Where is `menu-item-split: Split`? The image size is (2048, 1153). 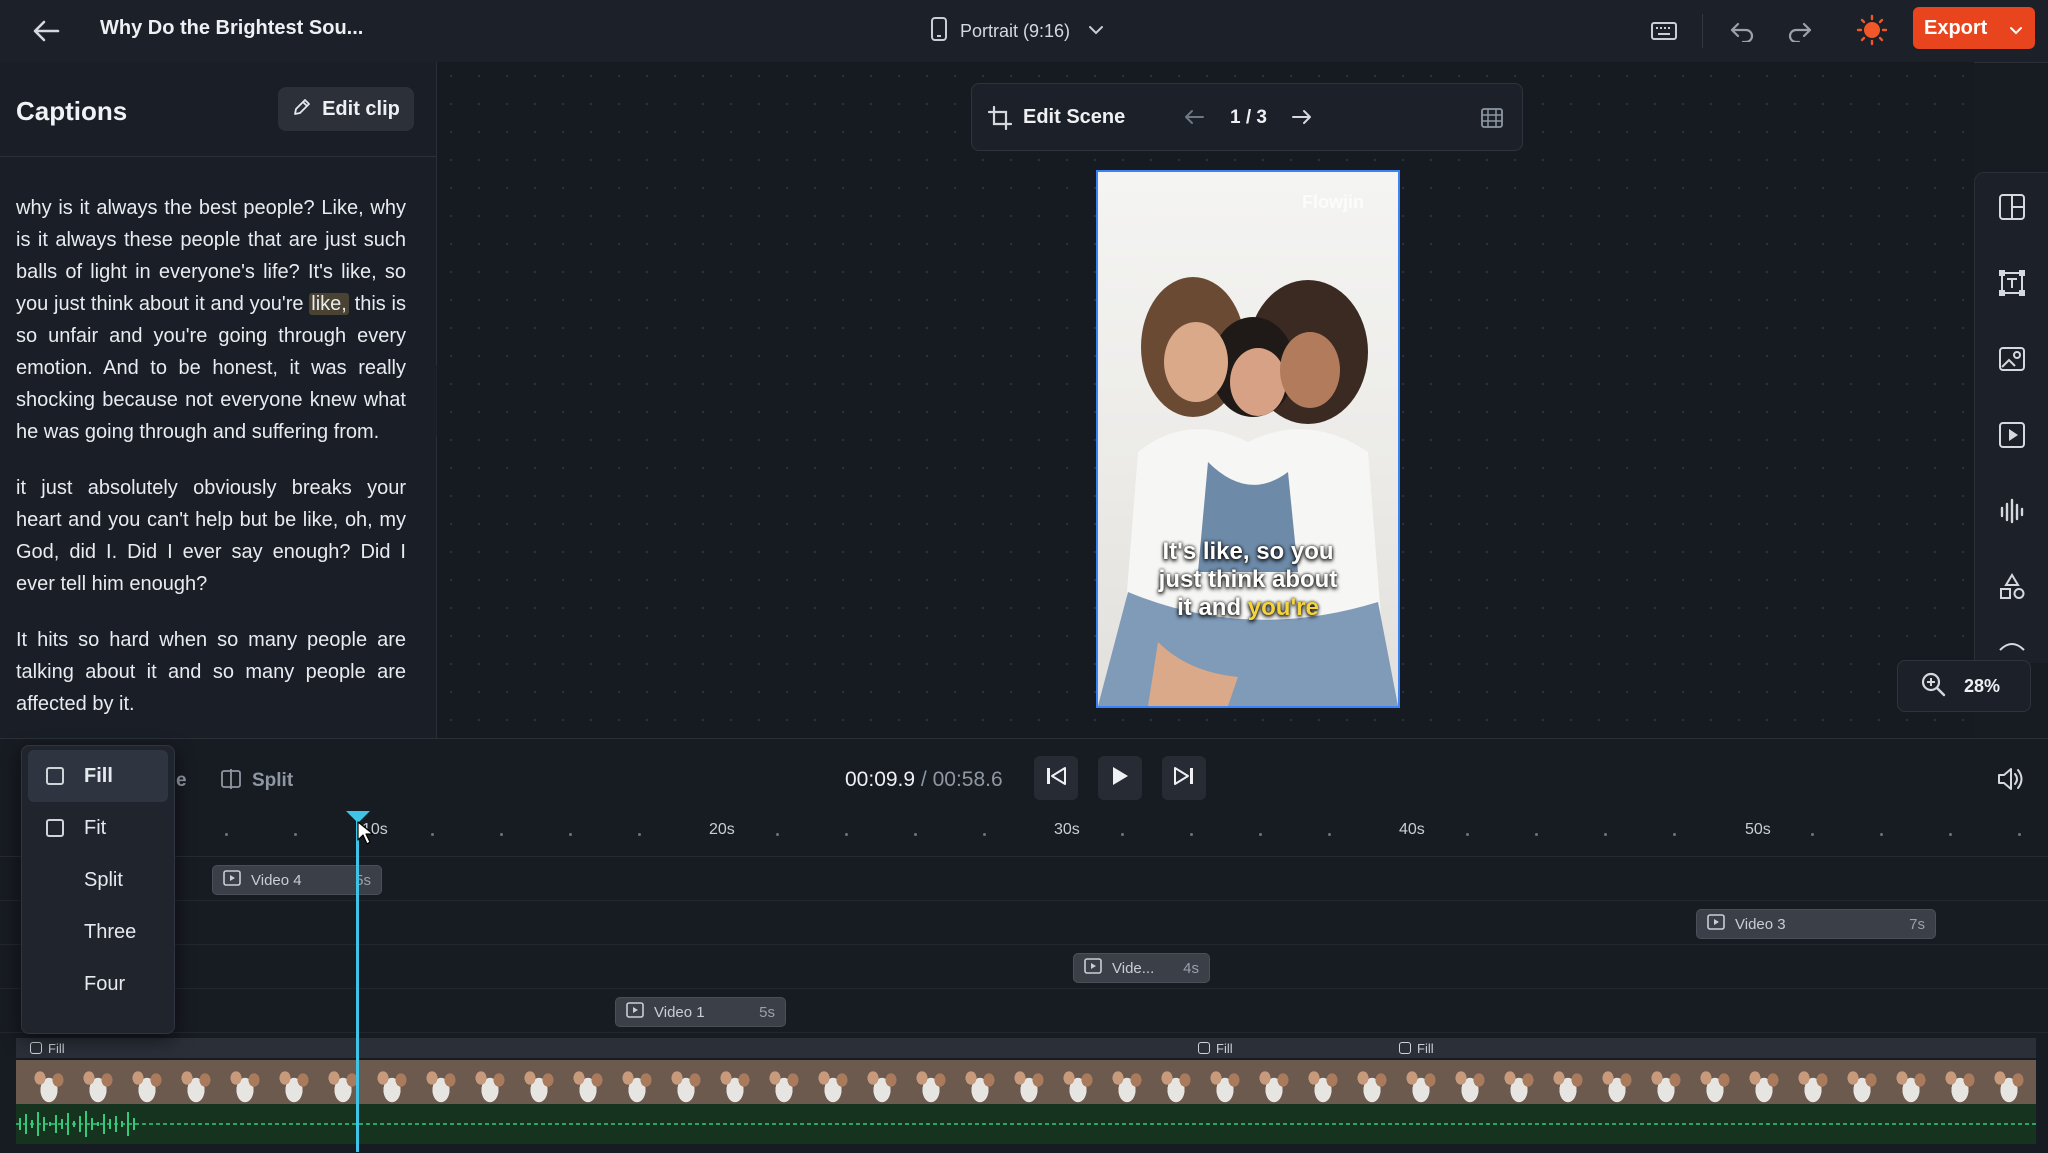 menu-item-split: Split is located at coordinates (98, 880).